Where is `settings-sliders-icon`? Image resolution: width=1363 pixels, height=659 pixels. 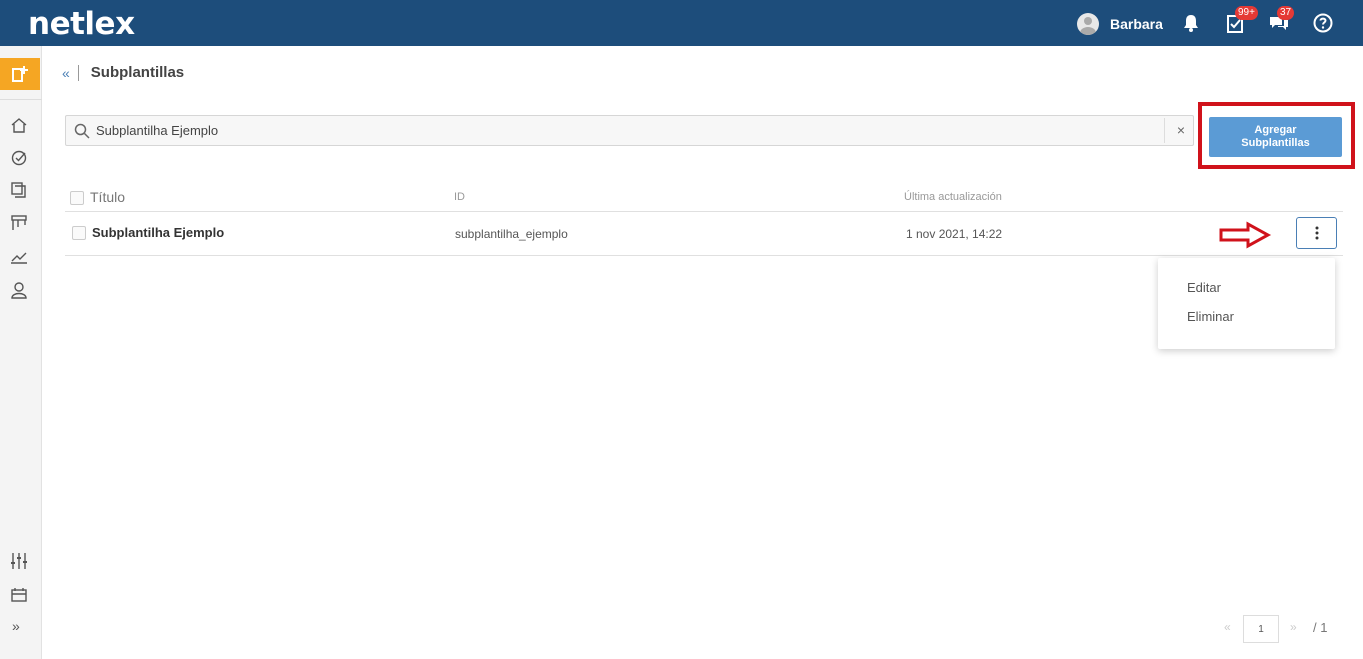 settings-sliders-icon is located at coordinates (19, 561).